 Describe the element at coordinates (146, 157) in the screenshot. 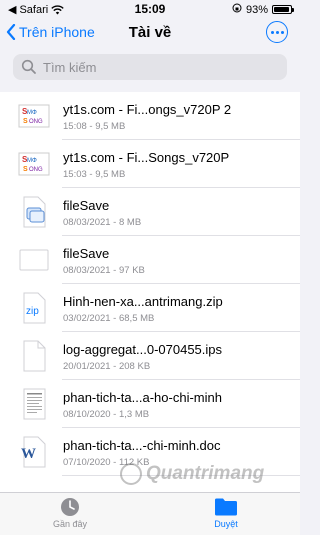

I see `file-name: yt1s.com - Fi...Songs_v720P` at that location.